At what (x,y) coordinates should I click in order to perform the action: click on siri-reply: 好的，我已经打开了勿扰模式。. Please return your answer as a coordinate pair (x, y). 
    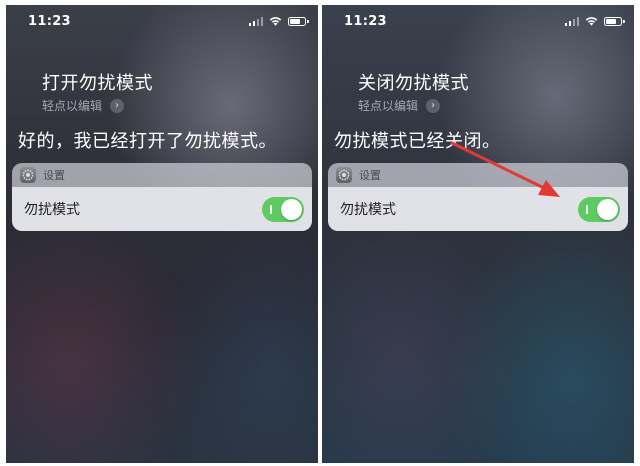
    Looking at the image, I should click on (147, 141).